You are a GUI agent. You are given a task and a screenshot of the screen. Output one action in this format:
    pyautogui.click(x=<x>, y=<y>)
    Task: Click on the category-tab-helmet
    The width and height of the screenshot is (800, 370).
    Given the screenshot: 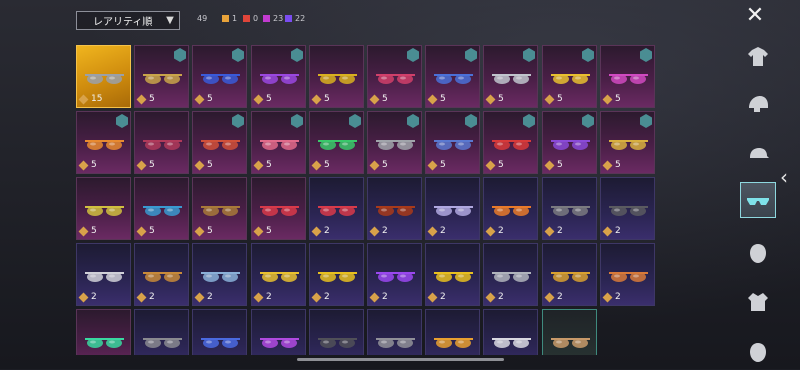 What is the action you would take?
    pyautogui.click(x=758, y=104)
    